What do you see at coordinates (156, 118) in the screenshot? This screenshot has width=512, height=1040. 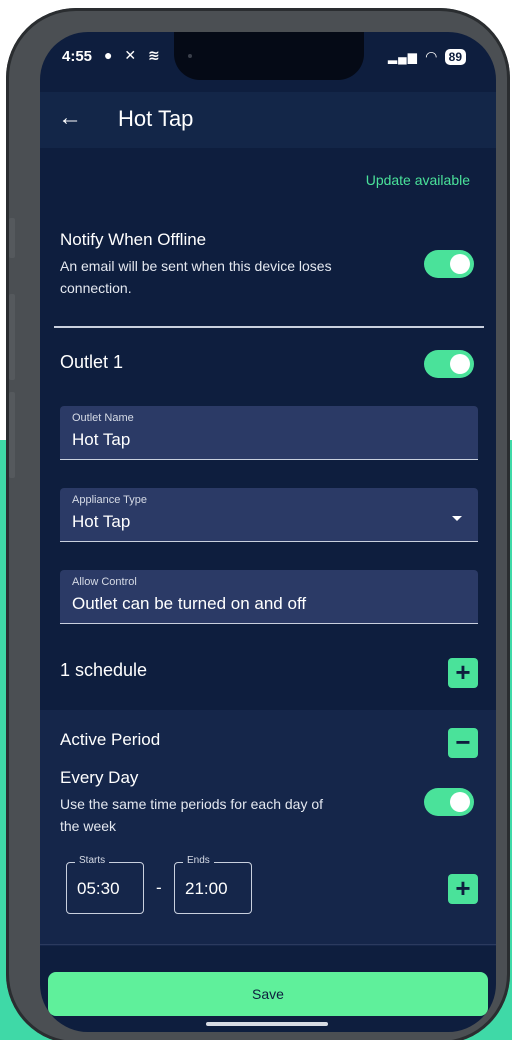 I see `page-title: Hot Tap` at bounding box center [156, 118].